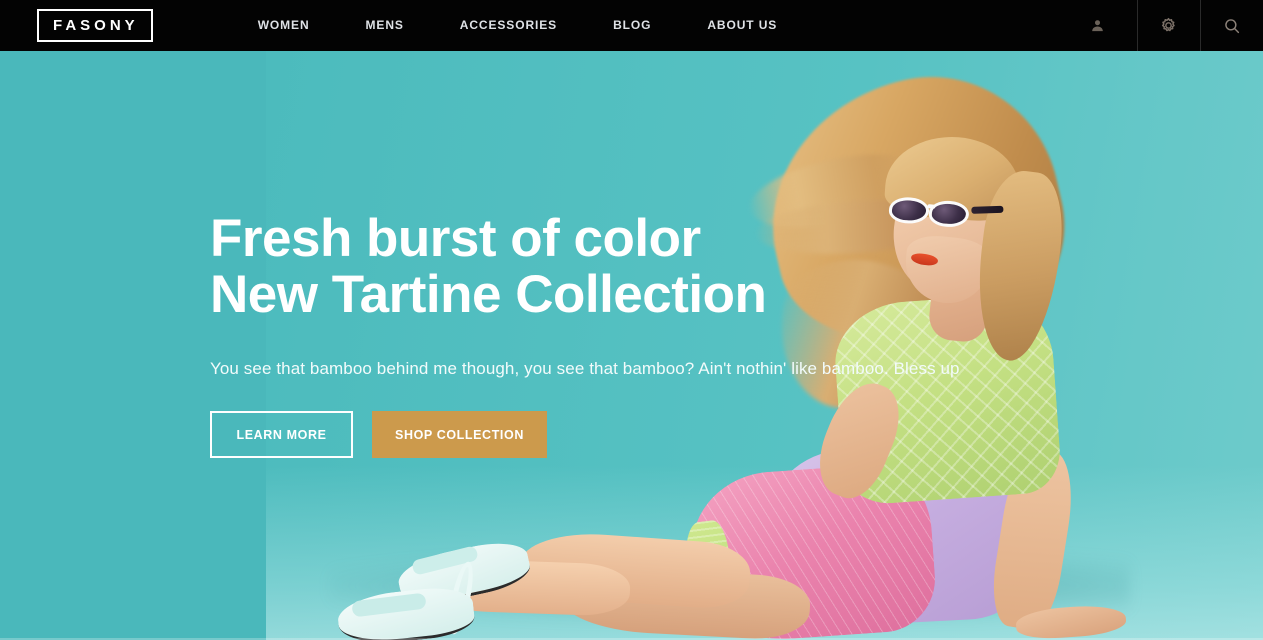  What do you see at coordinates (508, 25) in the screenshot?
I see `nav-item-accessories: ACCESSORIES` at bounding box center [508, 25].